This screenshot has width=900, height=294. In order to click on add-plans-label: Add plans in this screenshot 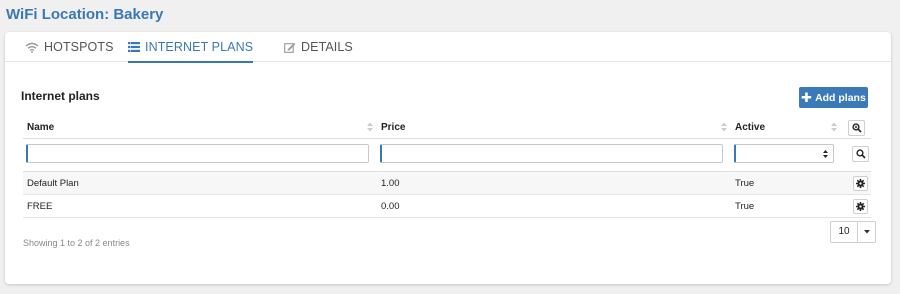, I will do `click(840, 97)`.